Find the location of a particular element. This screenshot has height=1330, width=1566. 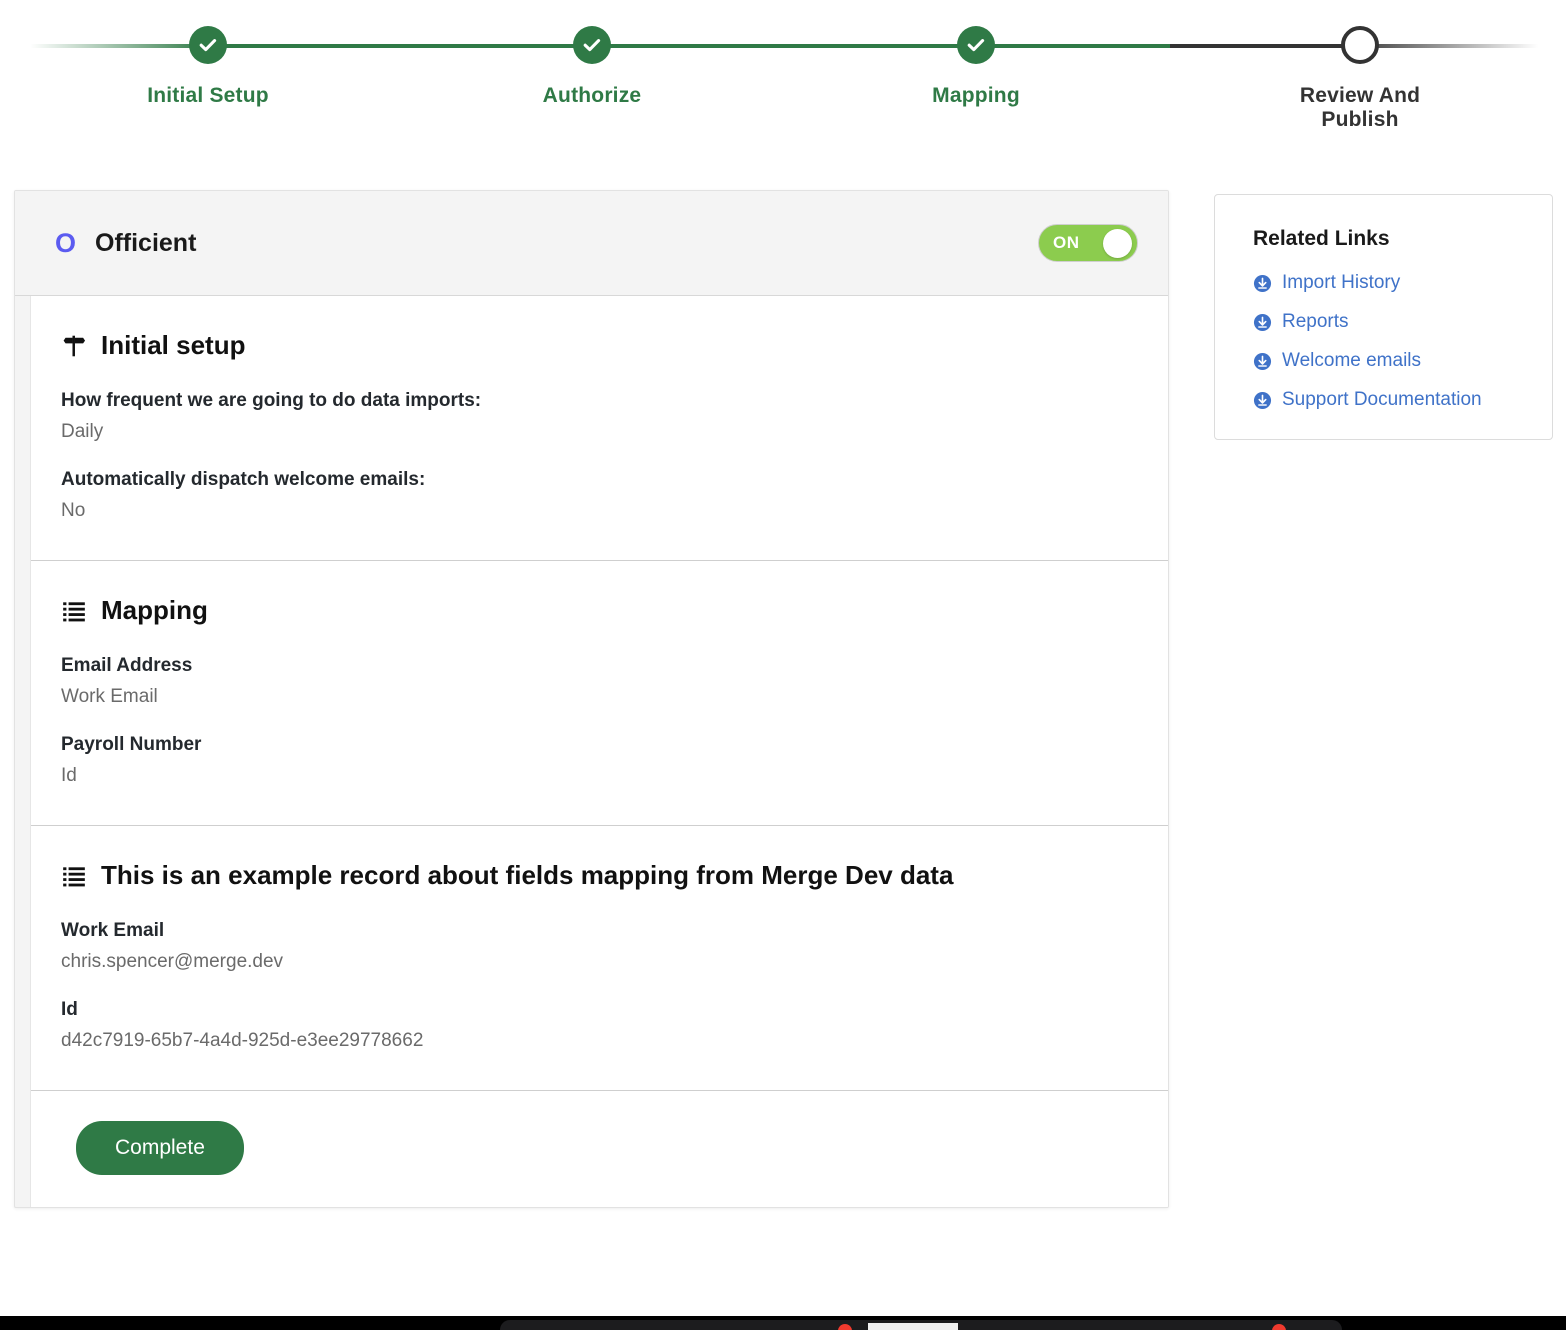

field-email-address-mapping: Email Address Work Email is located at coordinates (614, 681).